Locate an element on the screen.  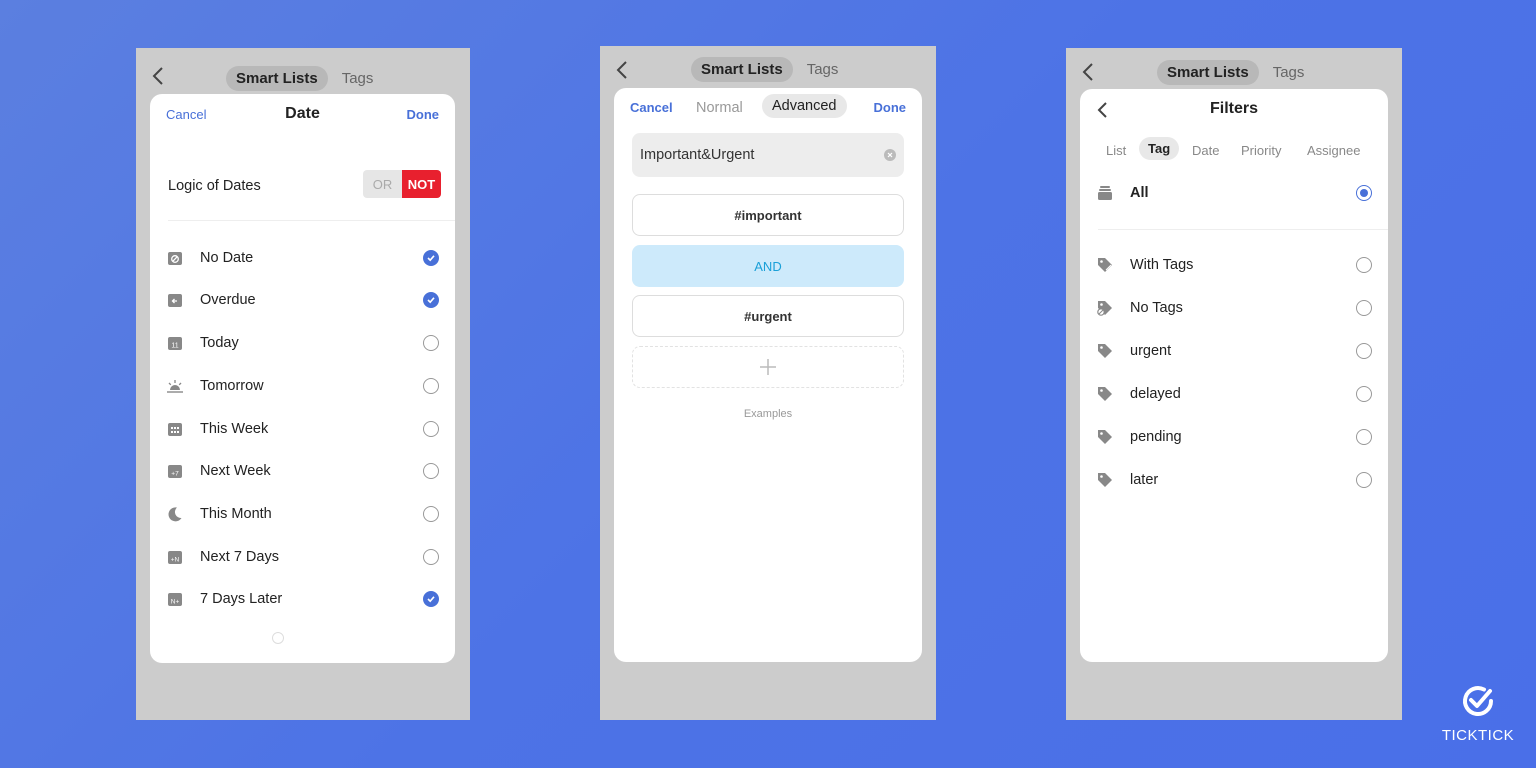
brand-name: TICKTICK is located at coordinates (1478, 735).